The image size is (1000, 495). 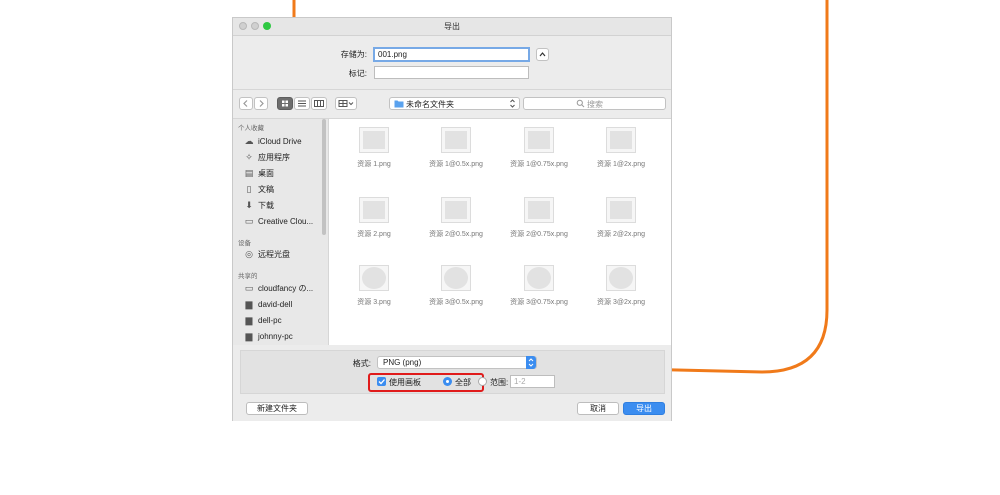 What do you see at coordinates (456, 234) in the screenshot?
I see `file-name: 资源 2@0.5x.png` at bounding box center [456, 234].